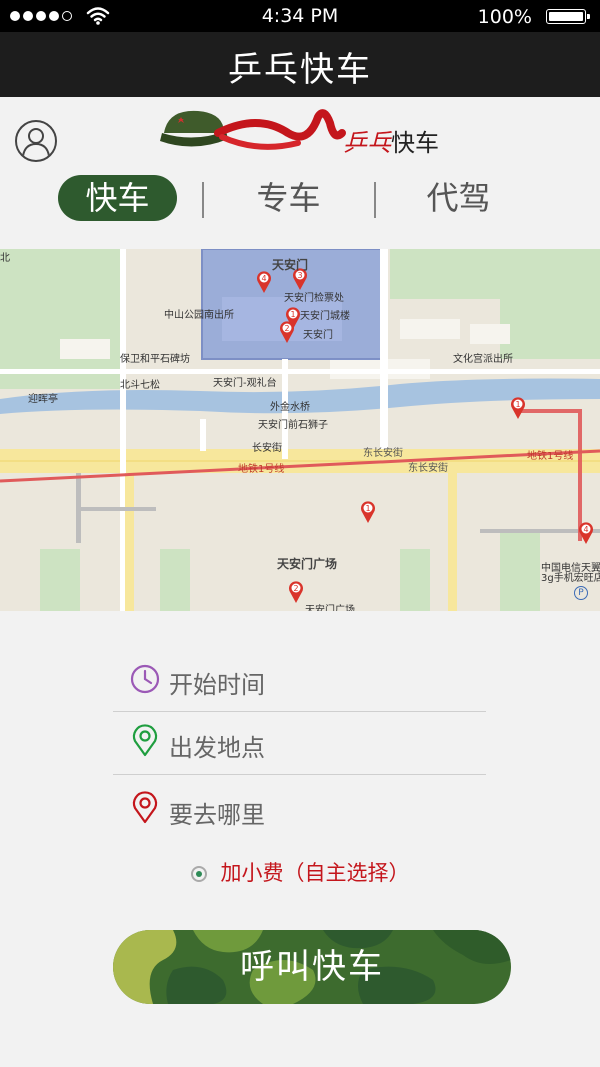  I want to click on extra-fee-label: 加小费（自主选择）, so click(315, 873).